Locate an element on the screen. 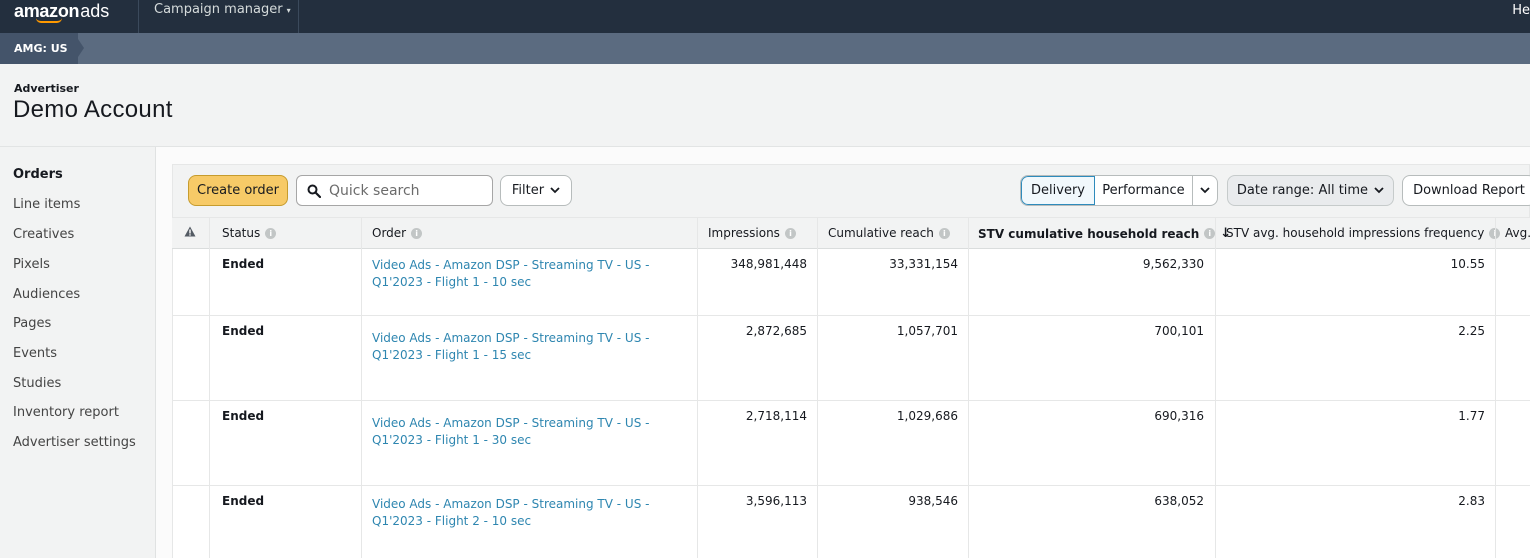 This screenshot has width=1530, height=558. campaign-manager-label: Campaign manager is located at coordinates (218, 9).